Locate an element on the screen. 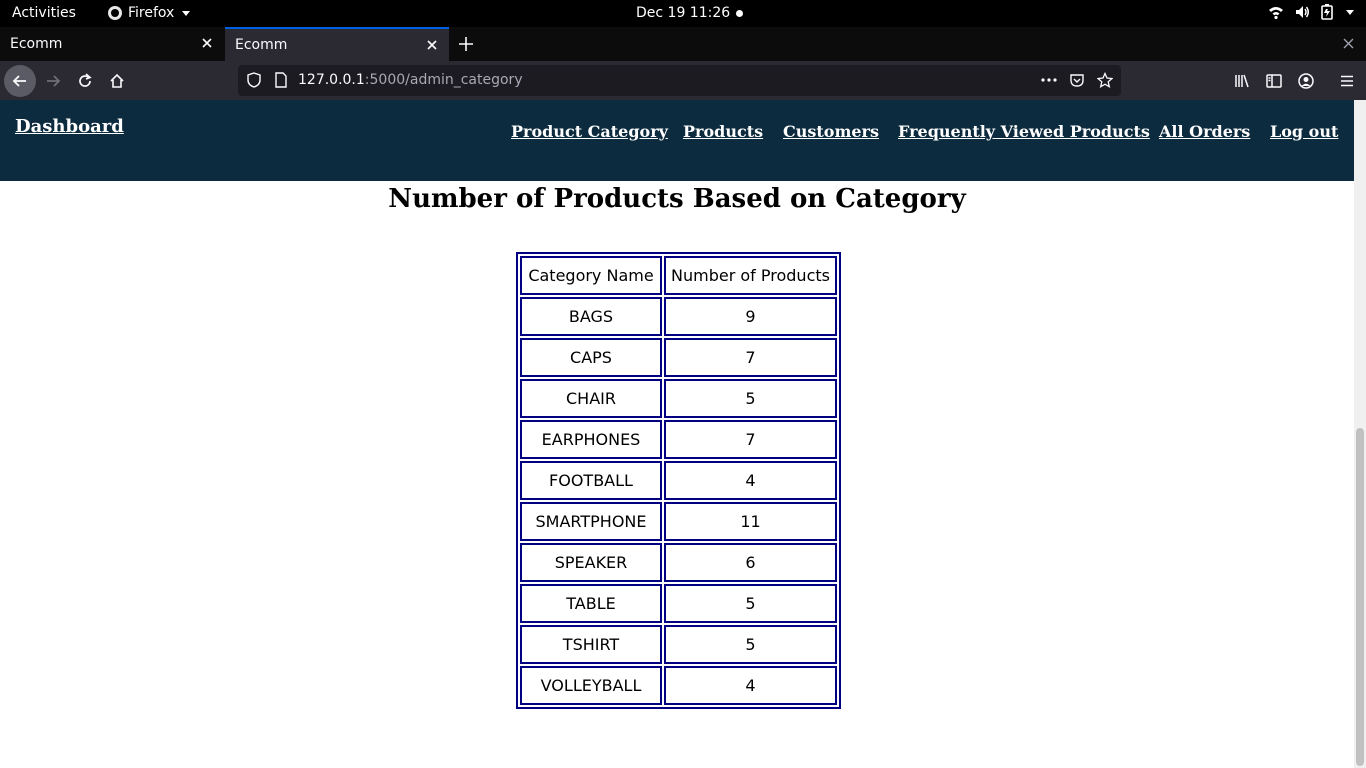 The height and width of the screenshot is (768, 1366). volume-icon is located at coordinates (1302, 12).